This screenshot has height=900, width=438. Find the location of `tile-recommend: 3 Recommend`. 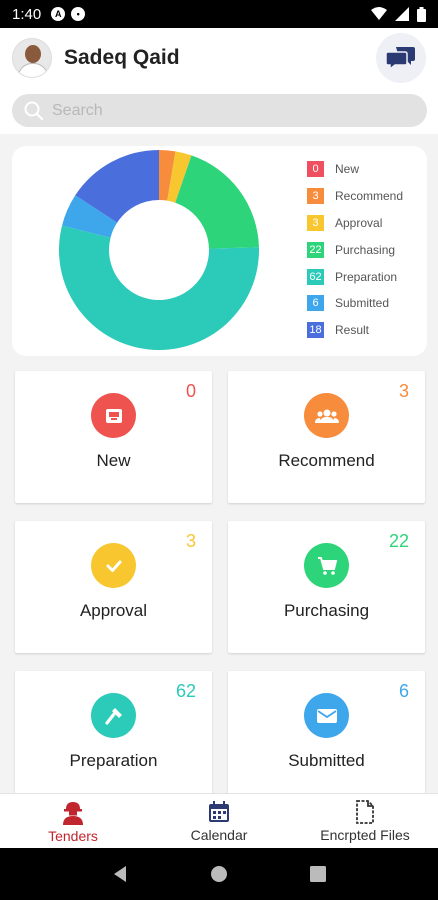

tile-recommend: 3 Recommend is located at coordinates (326, 437).